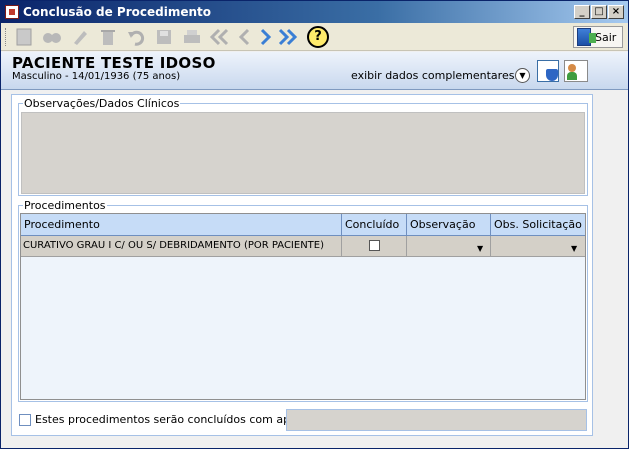 The height and width of the screenshot is (449, 629). I want to click on close-button: ×, so click(616, 12).